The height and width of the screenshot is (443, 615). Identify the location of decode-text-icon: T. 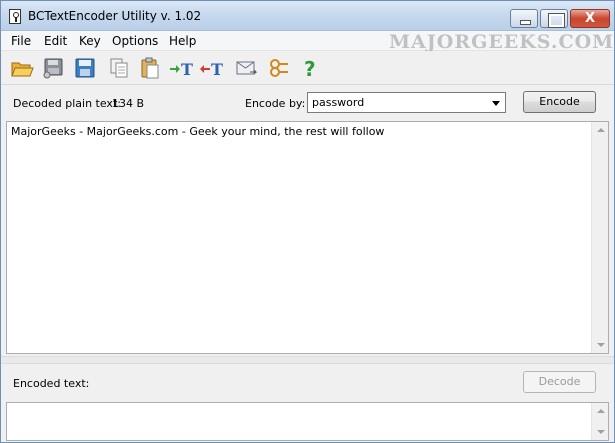
(211, 68).